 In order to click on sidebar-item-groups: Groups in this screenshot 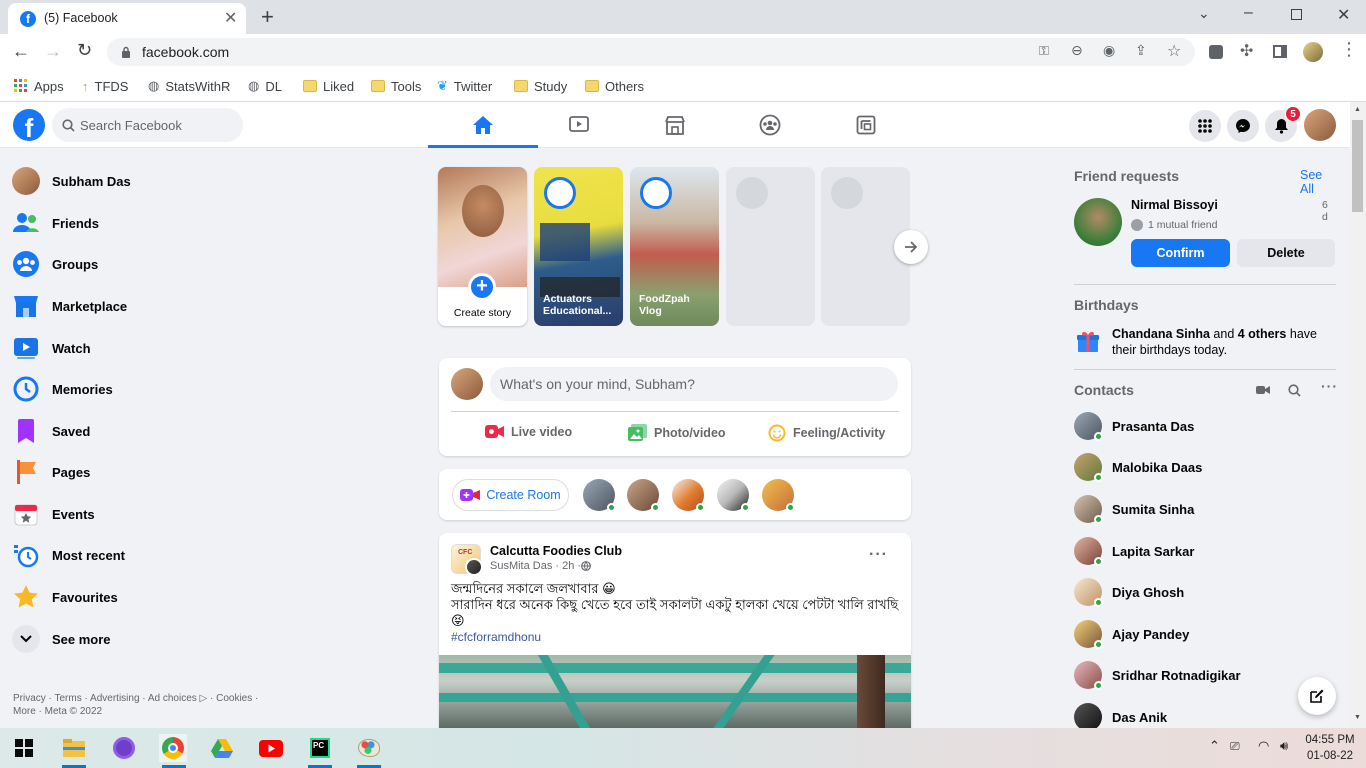, I will do `click(55, 264)`.